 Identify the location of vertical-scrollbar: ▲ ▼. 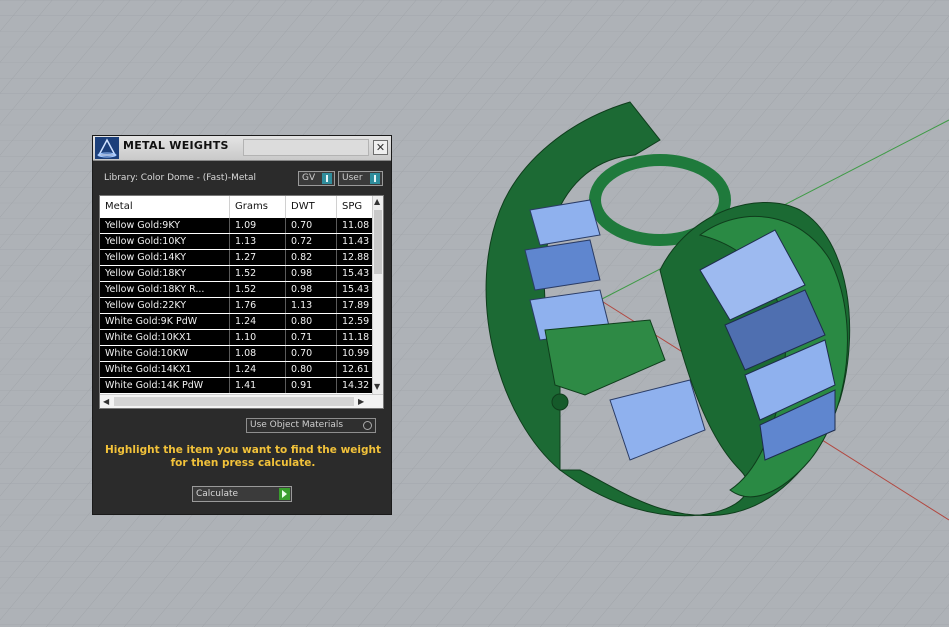
(377, 295).